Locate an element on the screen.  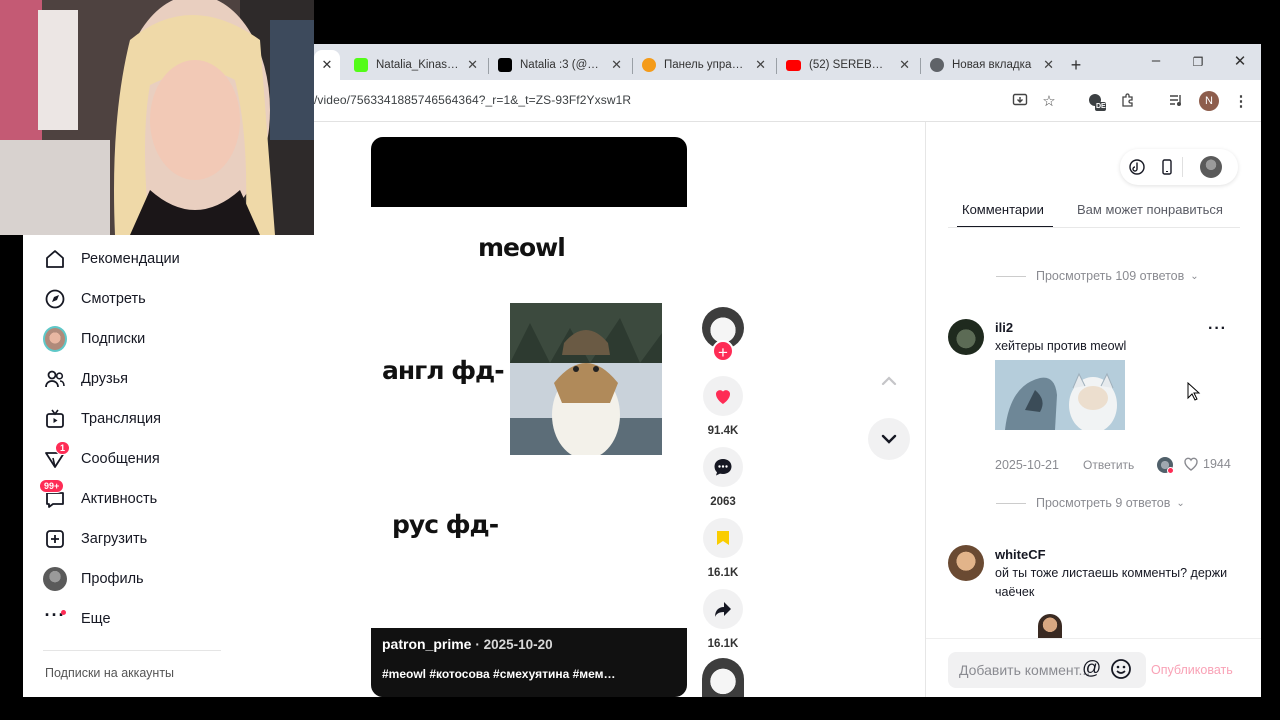
view-replies-label: Просмотреть 9 ответов is located at coordinates (1103, 503).